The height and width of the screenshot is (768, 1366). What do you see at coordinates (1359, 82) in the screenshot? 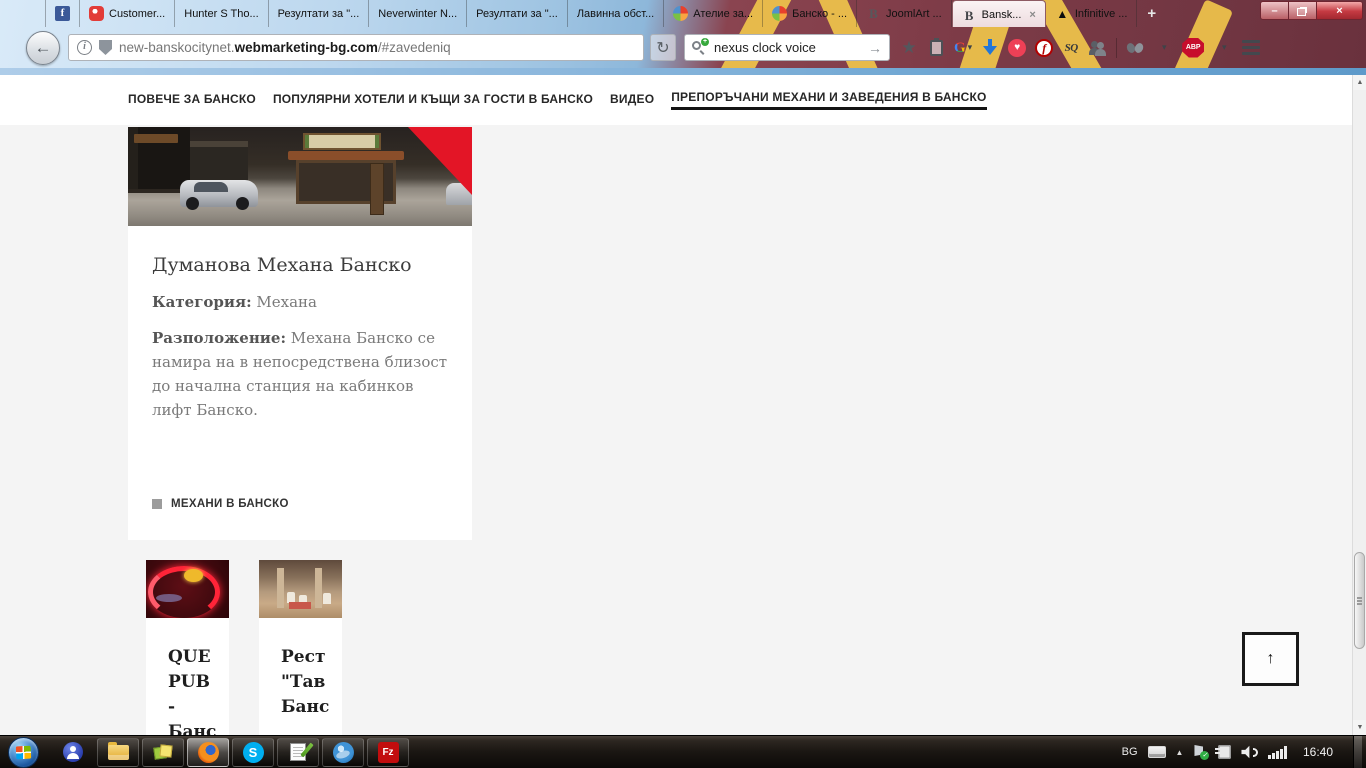
I see `scrollbar-up-arrow: ▲` at bounding box center [1359, 82].